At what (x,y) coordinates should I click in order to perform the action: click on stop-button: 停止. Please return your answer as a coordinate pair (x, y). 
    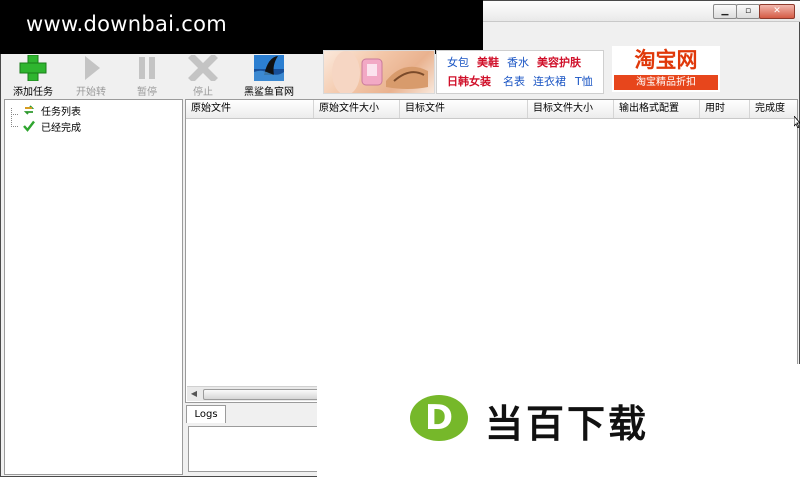
    Looking at the image, I should click on (203, 77).